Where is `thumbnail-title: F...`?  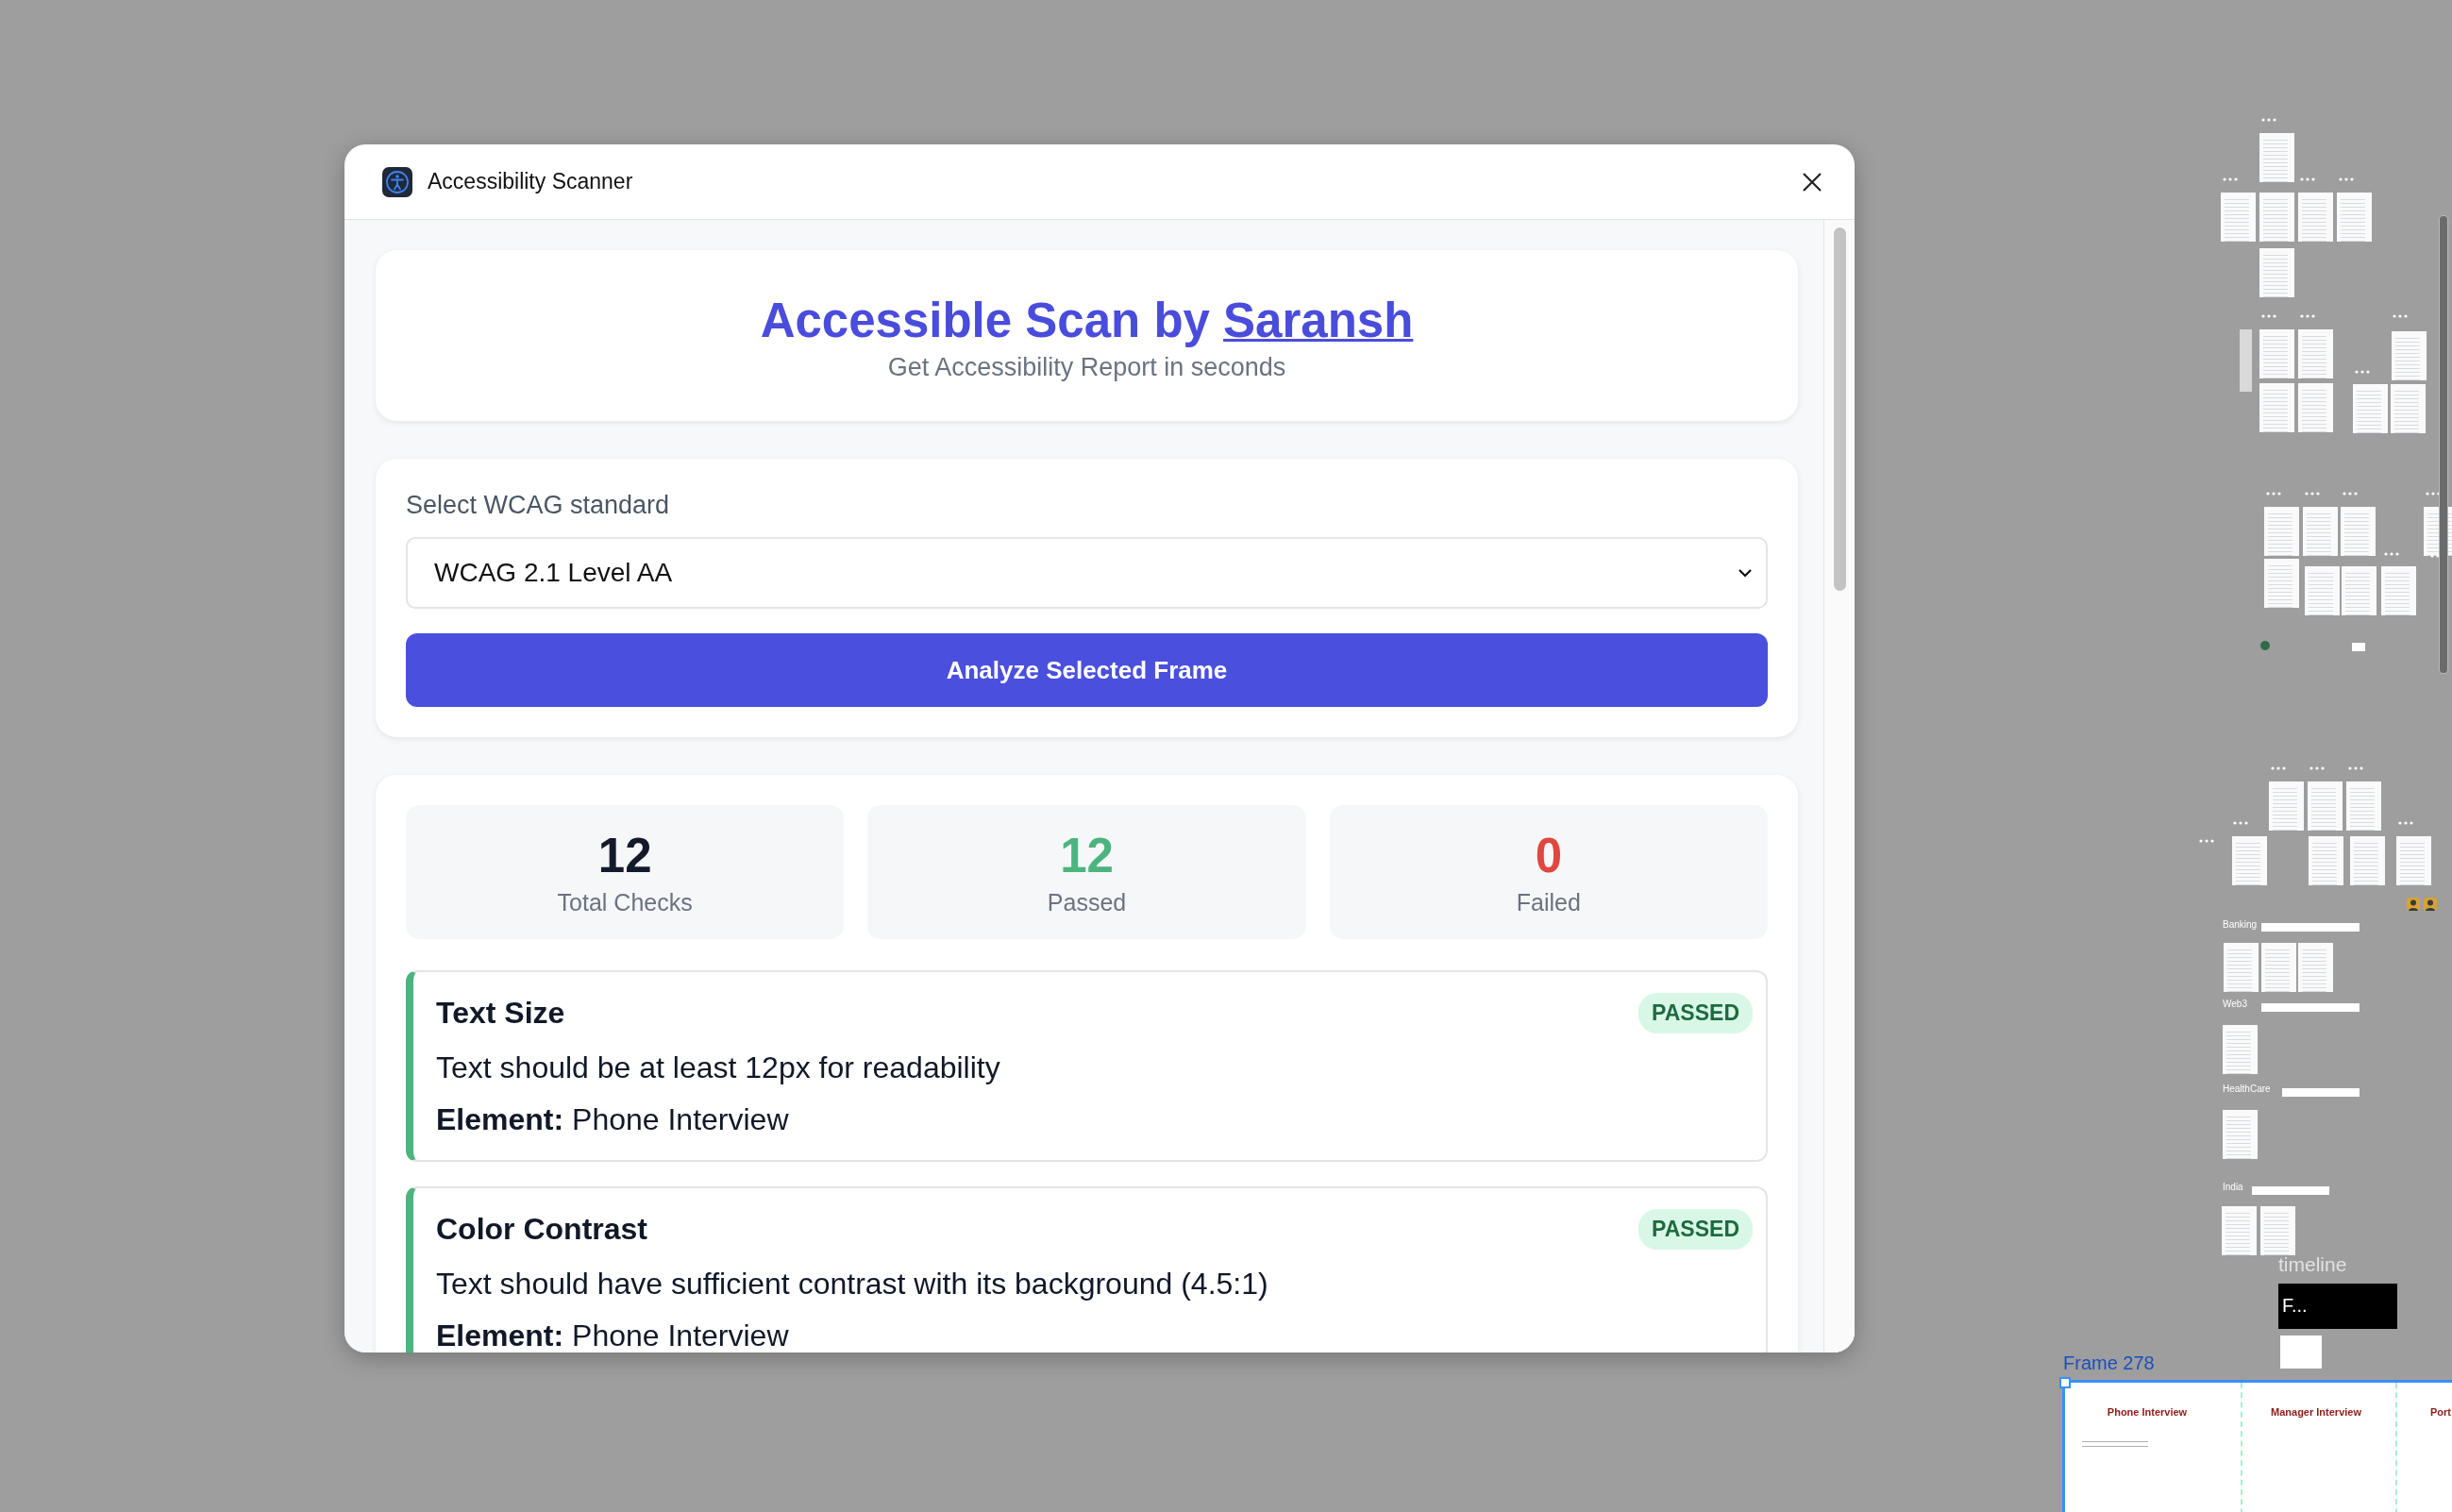 thumbnail-title: F... is located at coordinates (2295, 1305).